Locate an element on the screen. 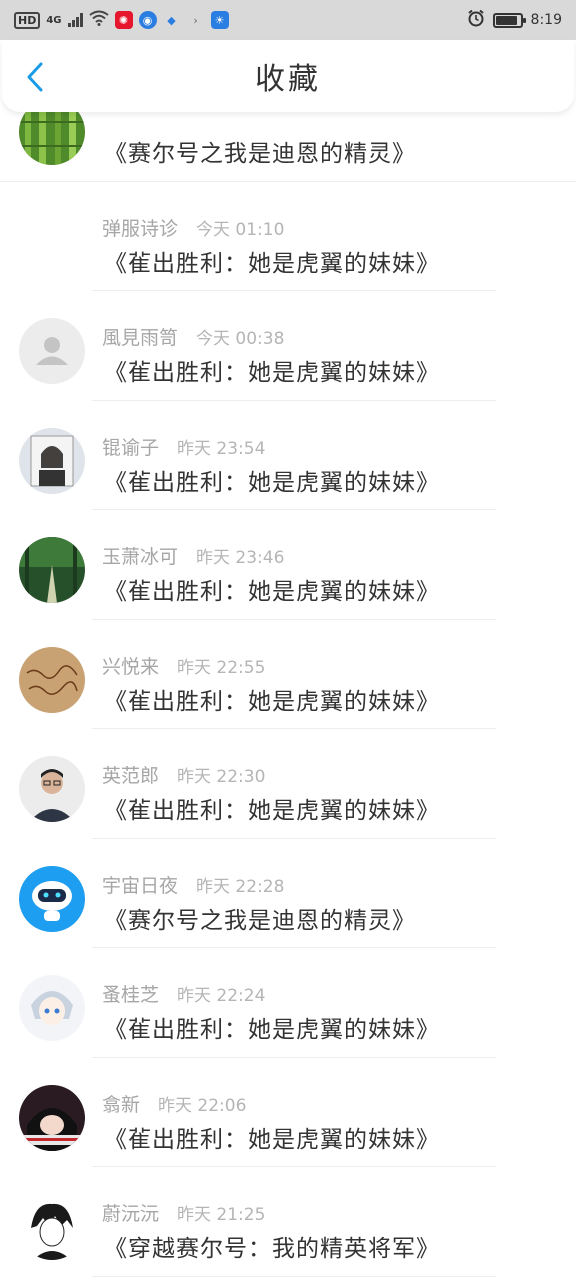  user-name: 玉萧冰可 is located at coordinates (140, 557).